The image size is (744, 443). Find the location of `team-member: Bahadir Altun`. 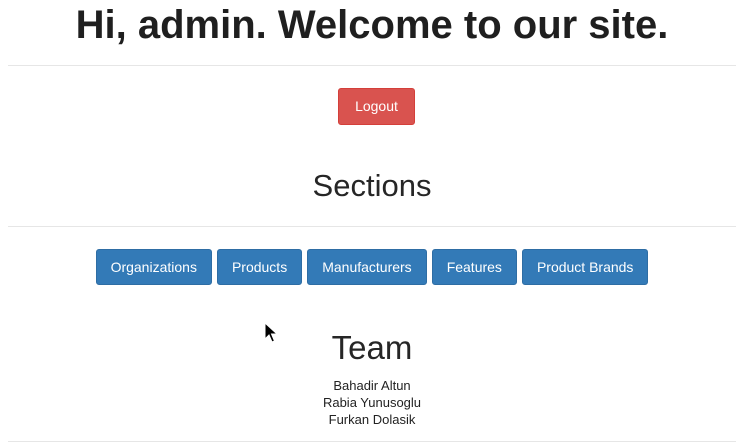

team-member: Bahadir Altun is located at coordinates (372, 385).